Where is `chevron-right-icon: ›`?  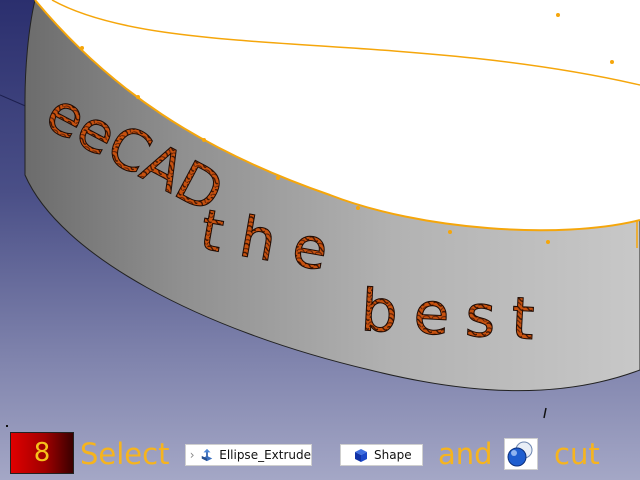 chevron-right-icon: › is located at coordinates (192, 455).